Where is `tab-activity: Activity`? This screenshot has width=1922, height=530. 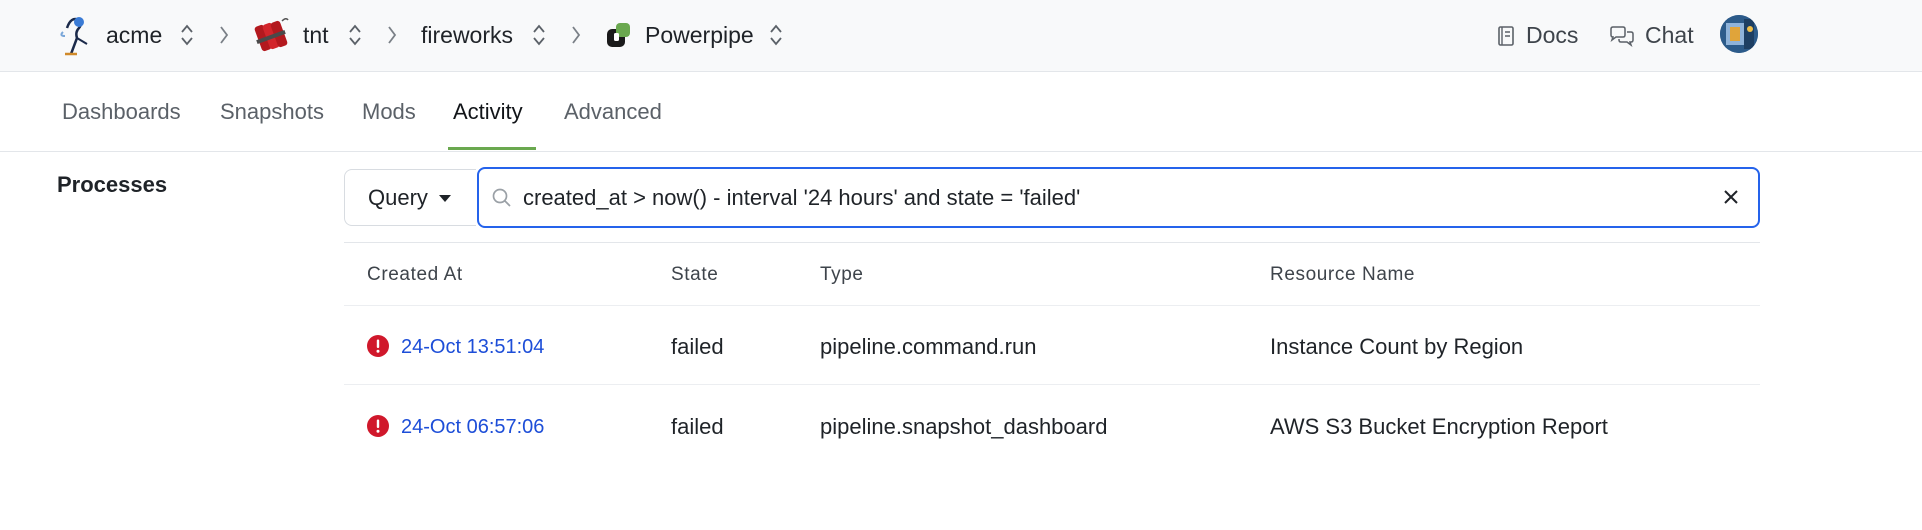
tab-activity: Activity is located at coordinates (488, 111).